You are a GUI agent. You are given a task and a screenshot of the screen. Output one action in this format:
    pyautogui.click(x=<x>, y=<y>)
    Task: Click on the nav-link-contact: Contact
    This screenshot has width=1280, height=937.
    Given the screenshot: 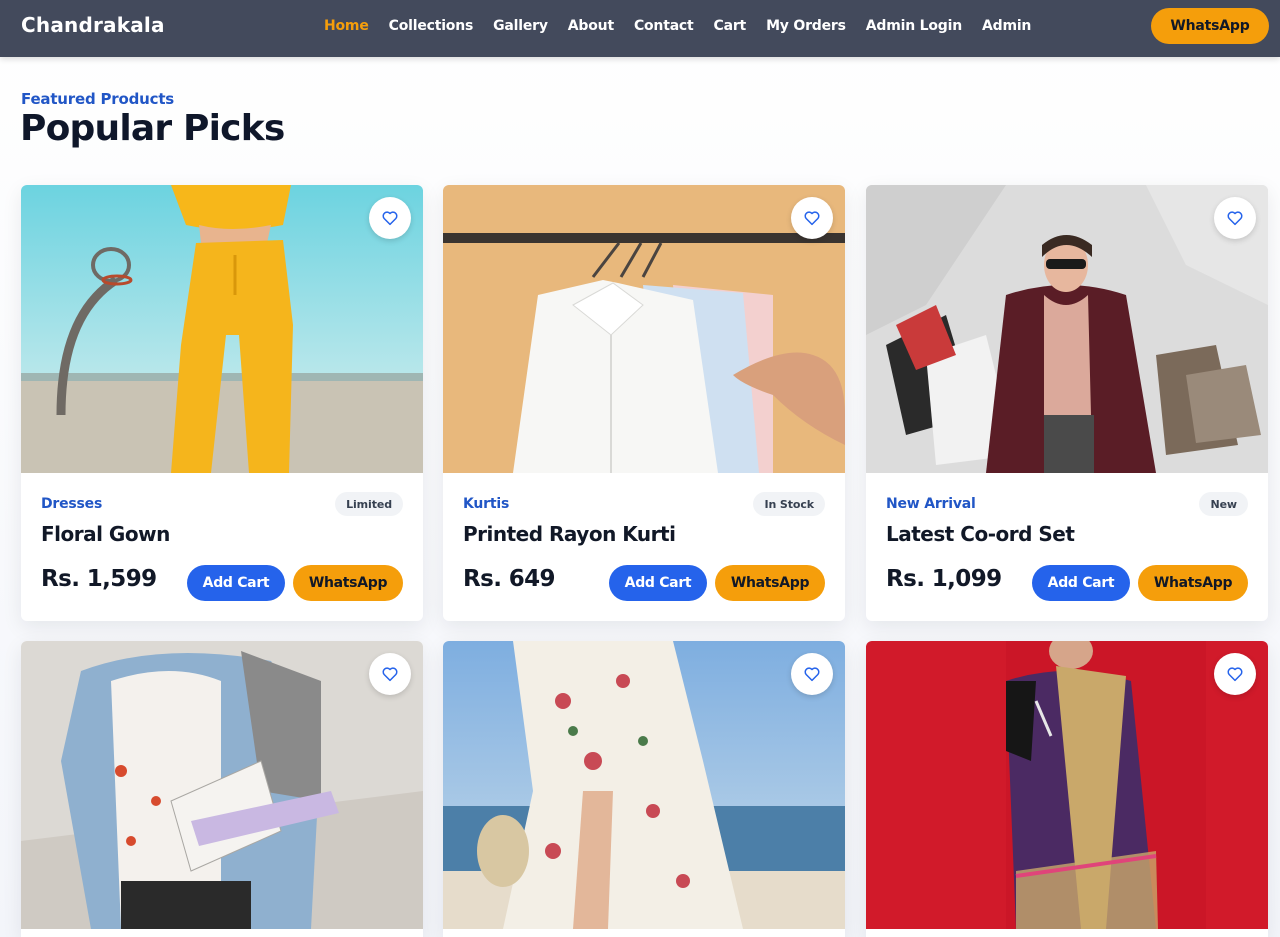 What is the action you would take?
    pyautogui.click(x=664, y=26)
    